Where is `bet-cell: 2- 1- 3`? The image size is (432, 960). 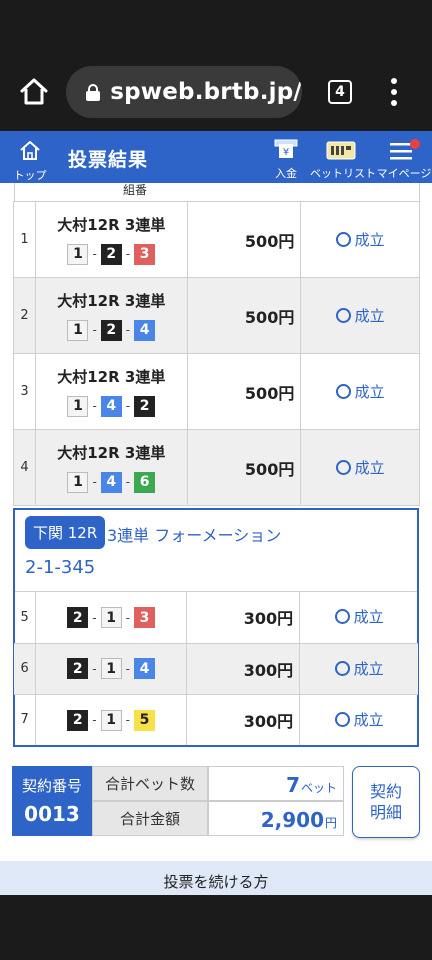
bet-cell: 2- 1- 3 is located at coordinates (111, 618).